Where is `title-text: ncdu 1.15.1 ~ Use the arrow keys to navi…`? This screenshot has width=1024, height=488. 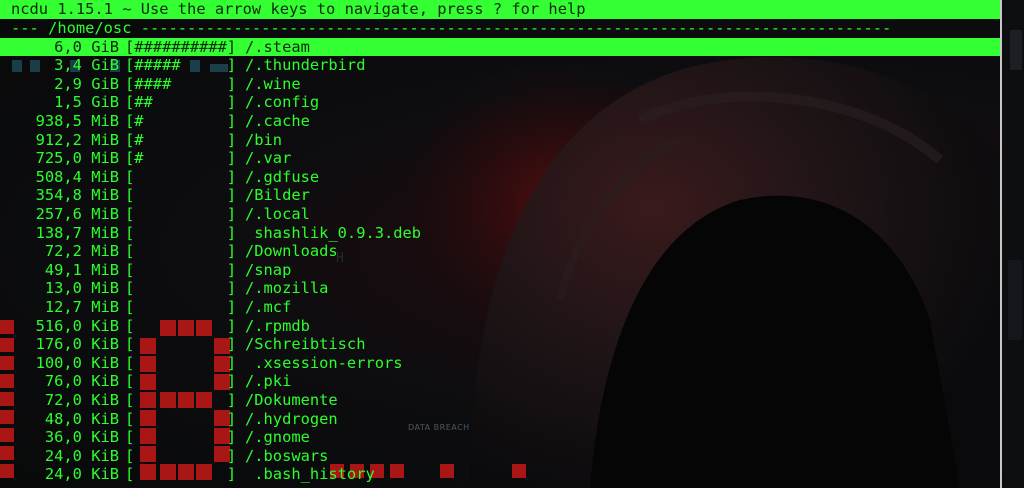 title-text: ncdu 1.15.1 ~ Use the arrow keys to navi… is located at coordinates (298, 9).